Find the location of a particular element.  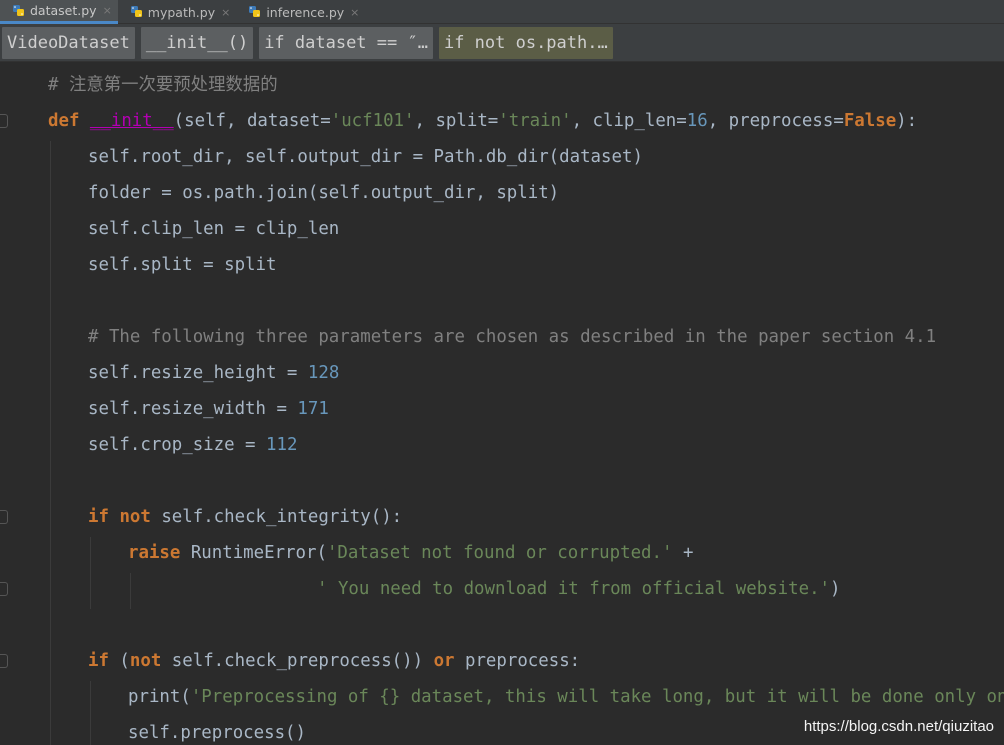

watermark: https://blog.csdn.net/qiuzitao is located at coordinates (898, 726).